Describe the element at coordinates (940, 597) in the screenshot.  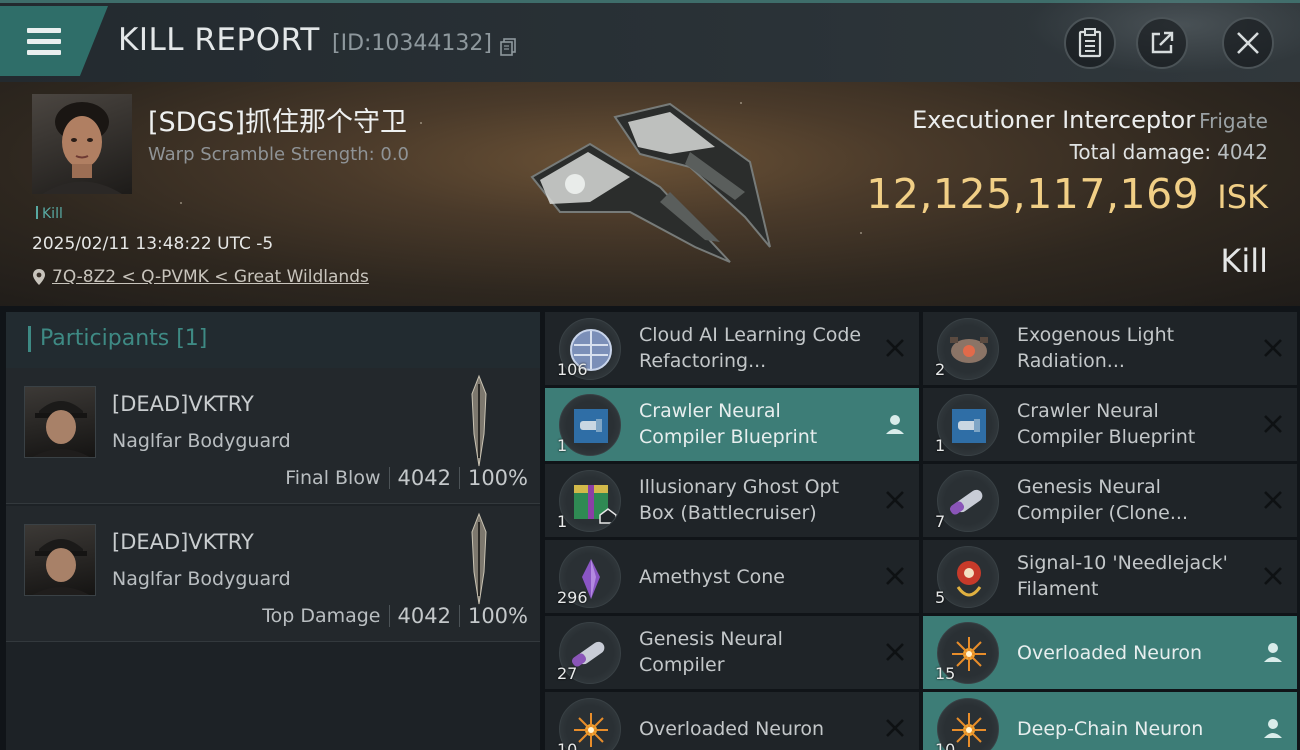
I see `item-quantity: 5` at that location.